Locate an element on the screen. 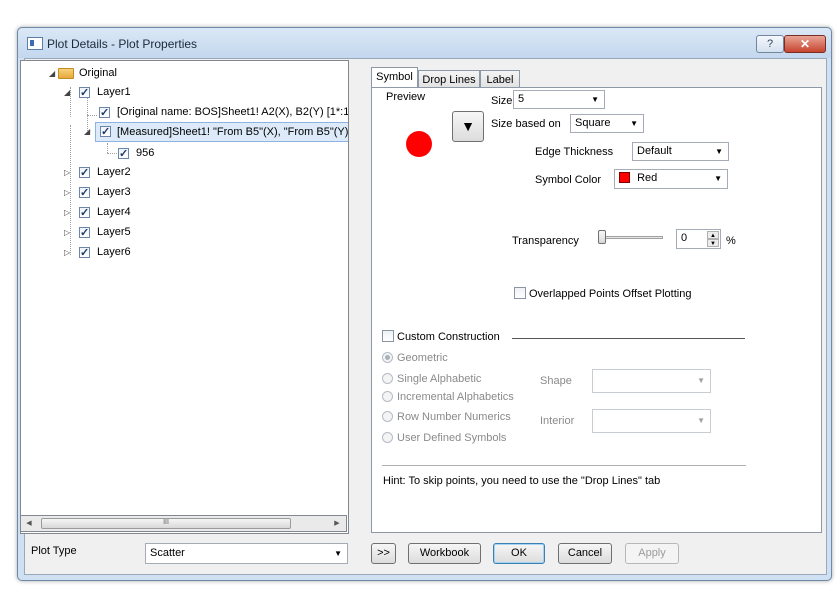 The width and height of the screenshot is (836, 594). workbook-button: Workbook is located at coordinates (444, 553).